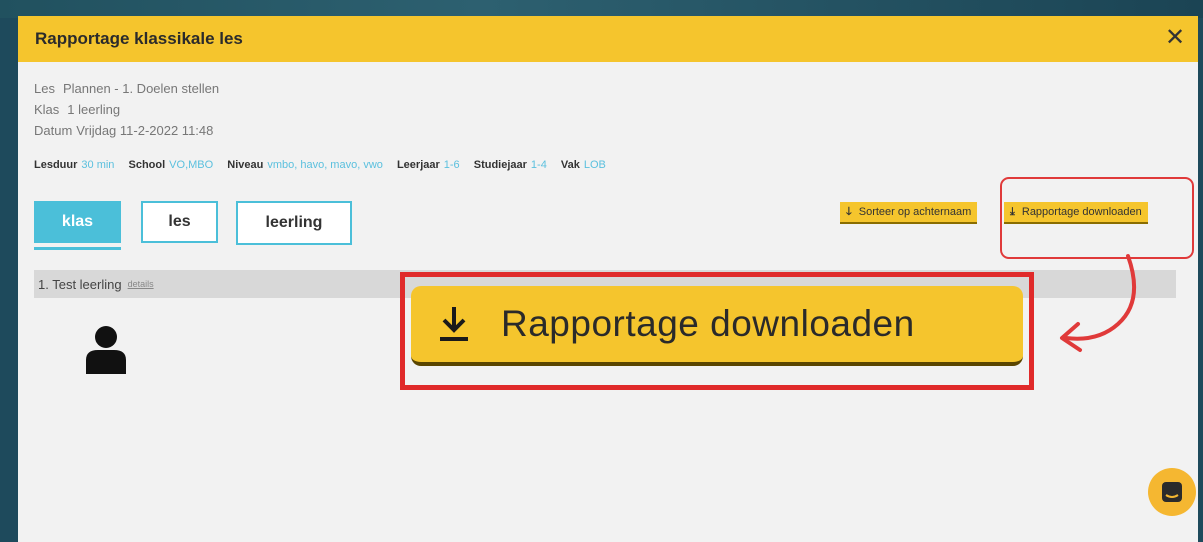  I want to click on attr-key: Niveau, so click(245, 165).